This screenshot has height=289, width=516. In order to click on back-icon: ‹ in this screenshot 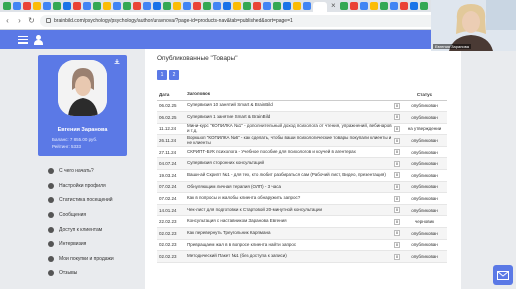, I will do `click(7, 20)`.